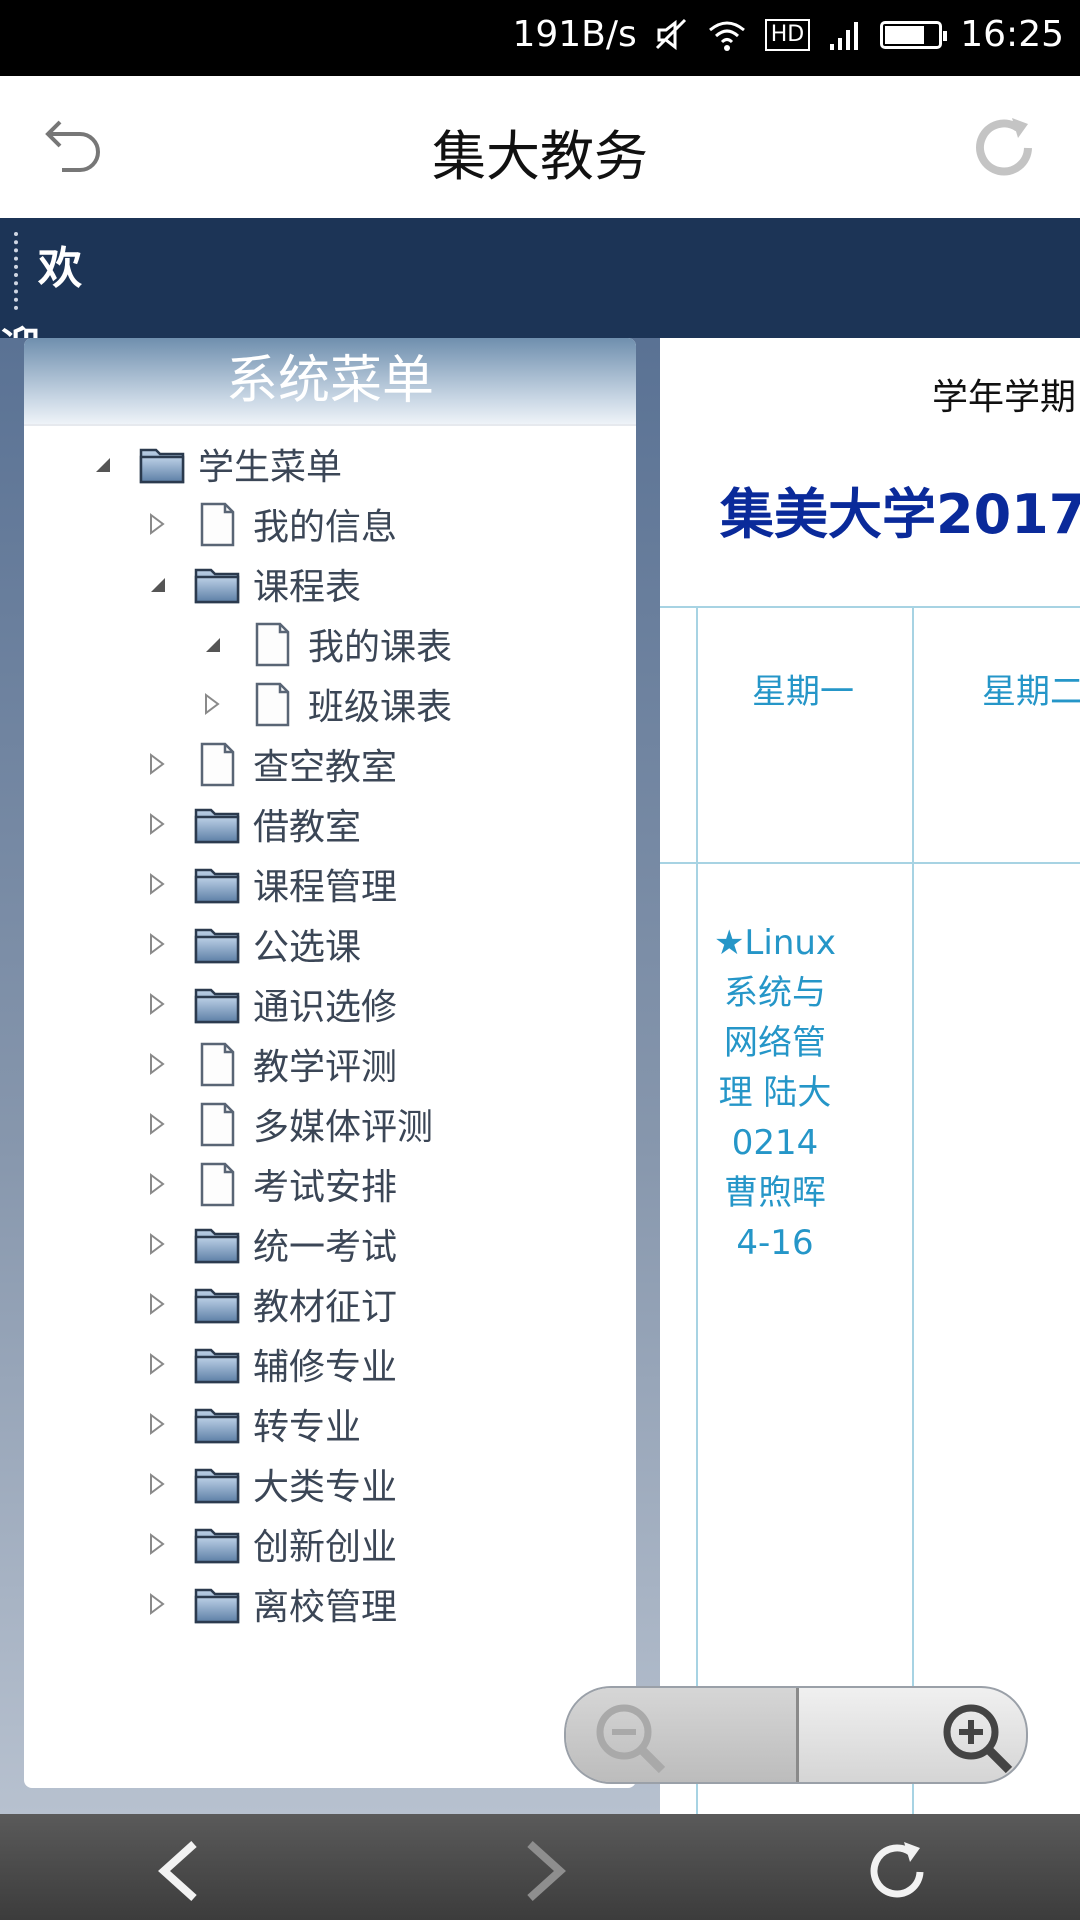 Image resolution: width=1080 pixels, height=1920 pixels. I want to click on zoom-out-button, so click(682, 1735).